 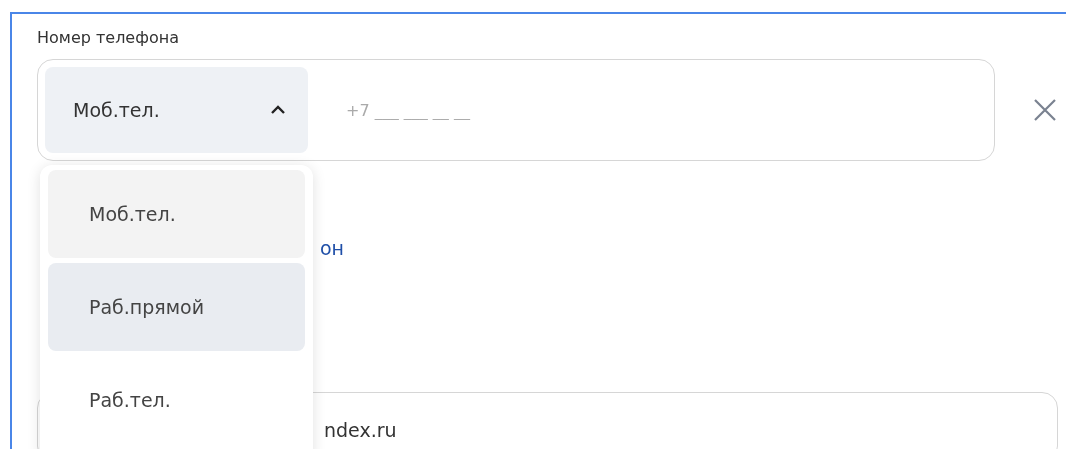 I want to click on close-icon, so click(x=1045, y=110).